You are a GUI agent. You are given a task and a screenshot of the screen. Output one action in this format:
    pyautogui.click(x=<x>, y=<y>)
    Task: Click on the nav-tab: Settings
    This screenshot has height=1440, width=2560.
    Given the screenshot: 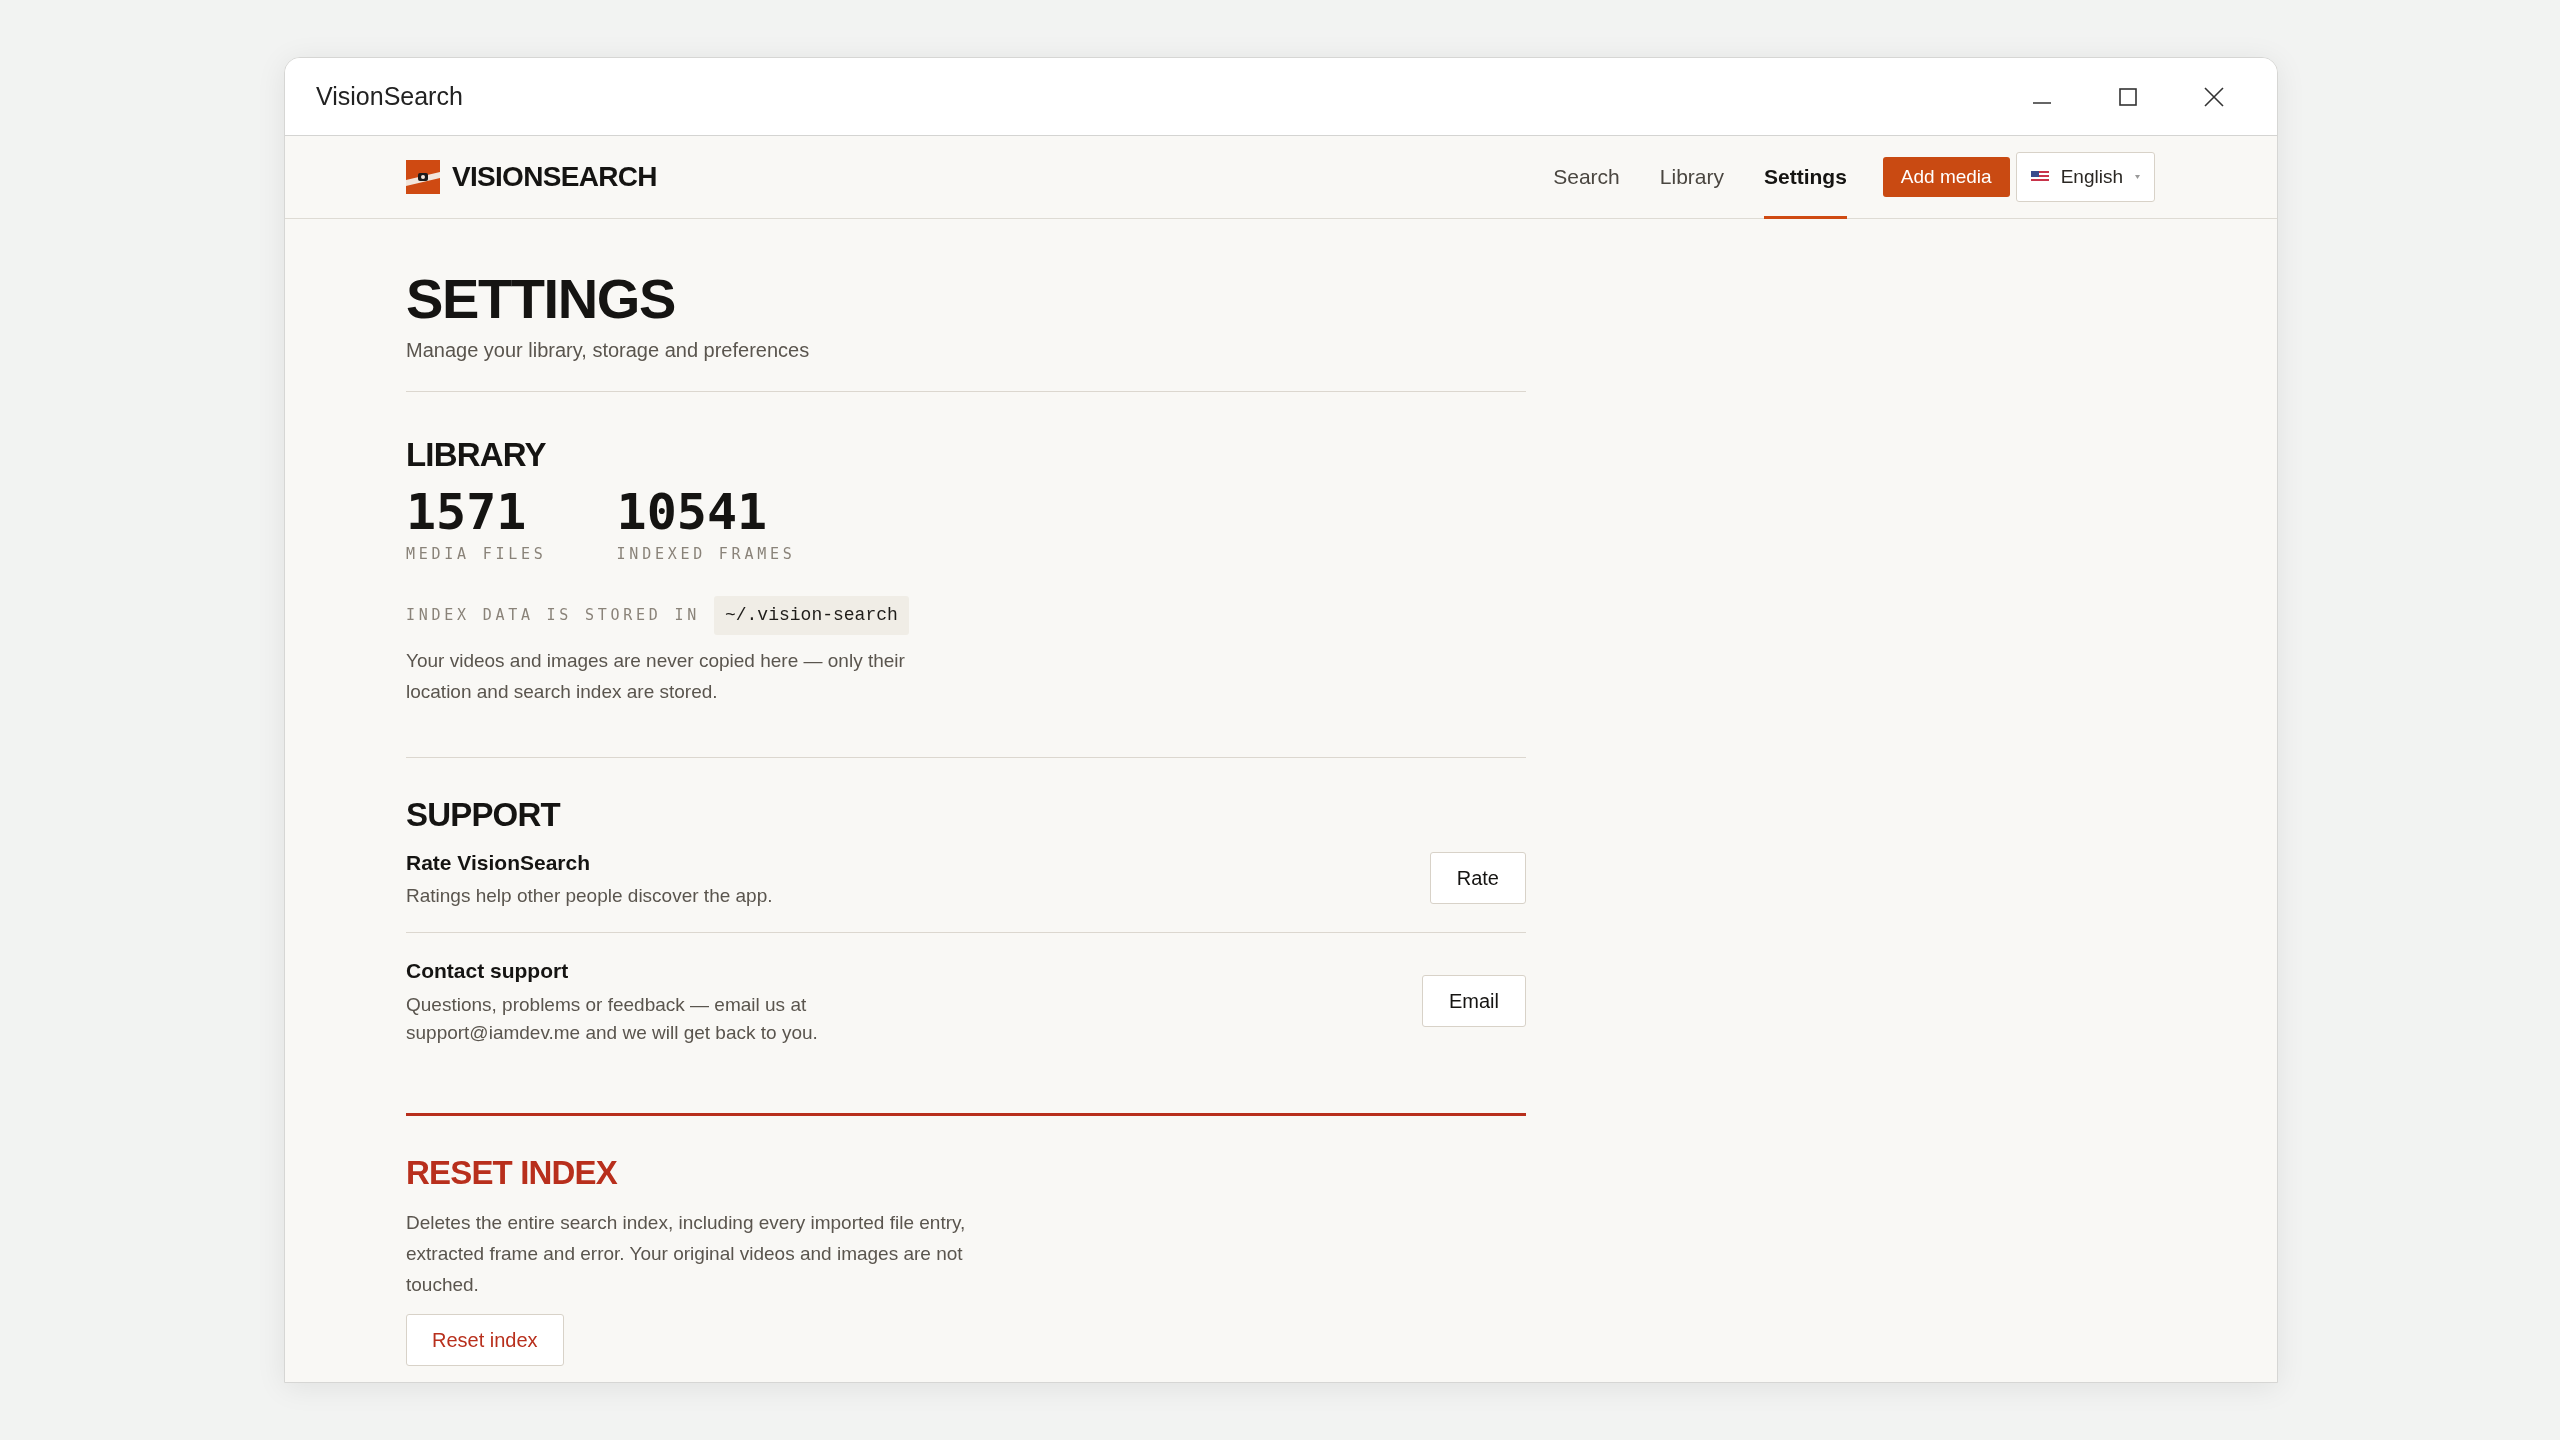 What is the action you would take?
    pyautogui.click(x=1805, y=177)
    